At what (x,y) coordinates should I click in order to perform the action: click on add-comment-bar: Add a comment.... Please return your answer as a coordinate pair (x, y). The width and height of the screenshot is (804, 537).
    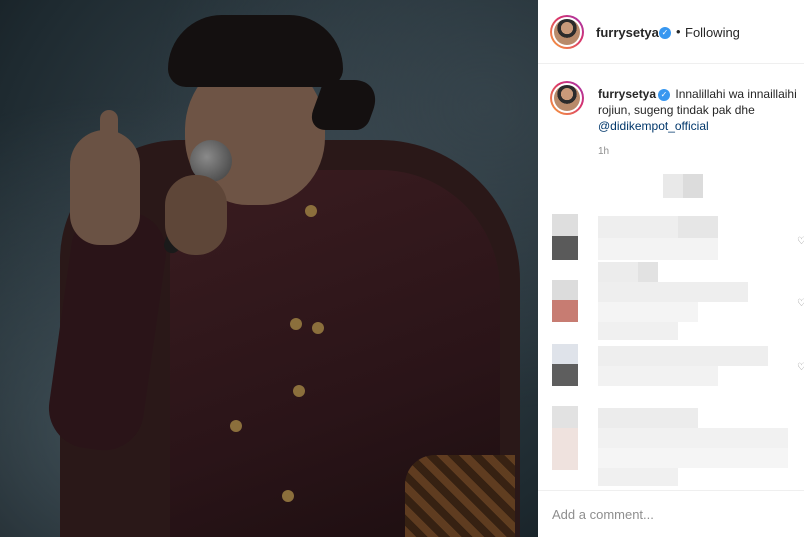
    Looking at the image, I should click on (671, 513).